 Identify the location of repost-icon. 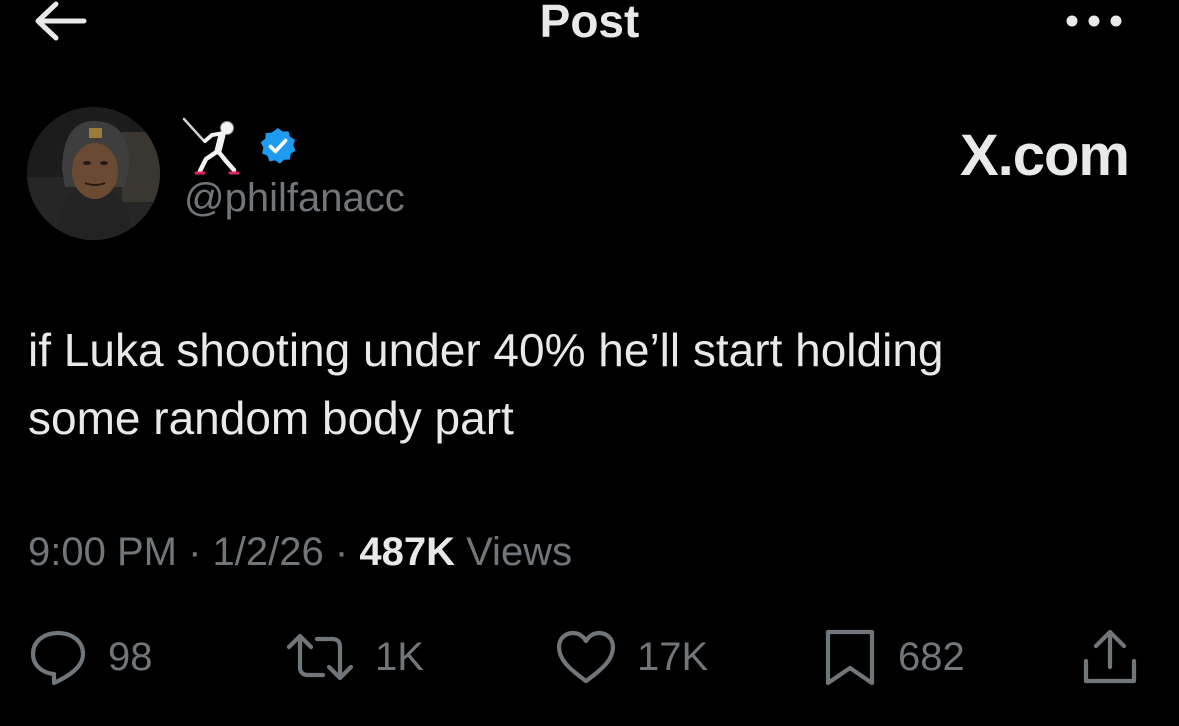
(320, 657).